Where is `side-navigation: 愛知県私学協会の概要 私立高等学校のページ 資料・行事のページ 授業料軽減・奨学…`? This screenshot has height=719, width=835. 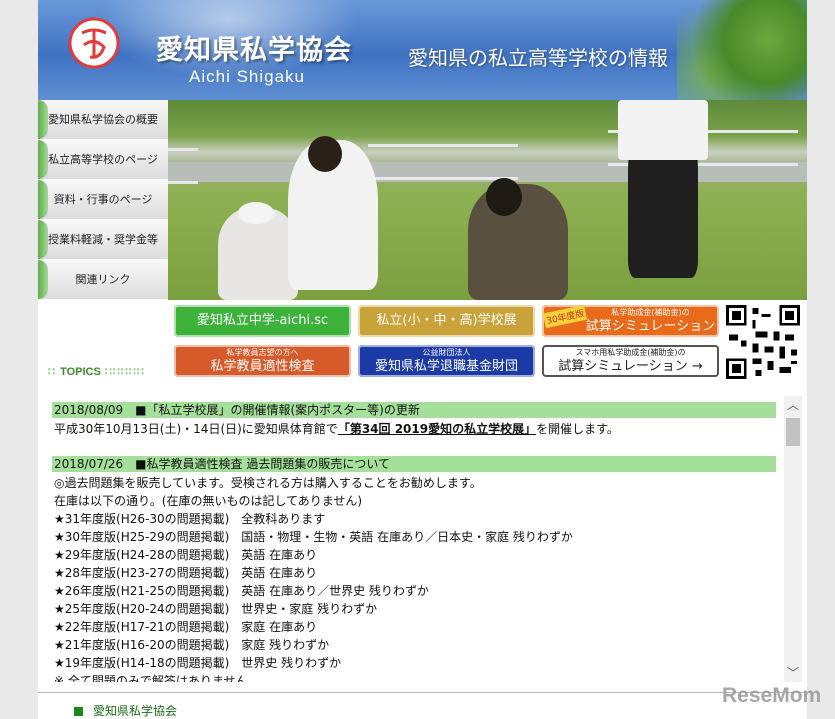
side-navigation: 愛知県私学協会の概要 私立高等学校のページ 資料・行事のページ 授業料軽減・奨学… is located at coordinates (103, 200).